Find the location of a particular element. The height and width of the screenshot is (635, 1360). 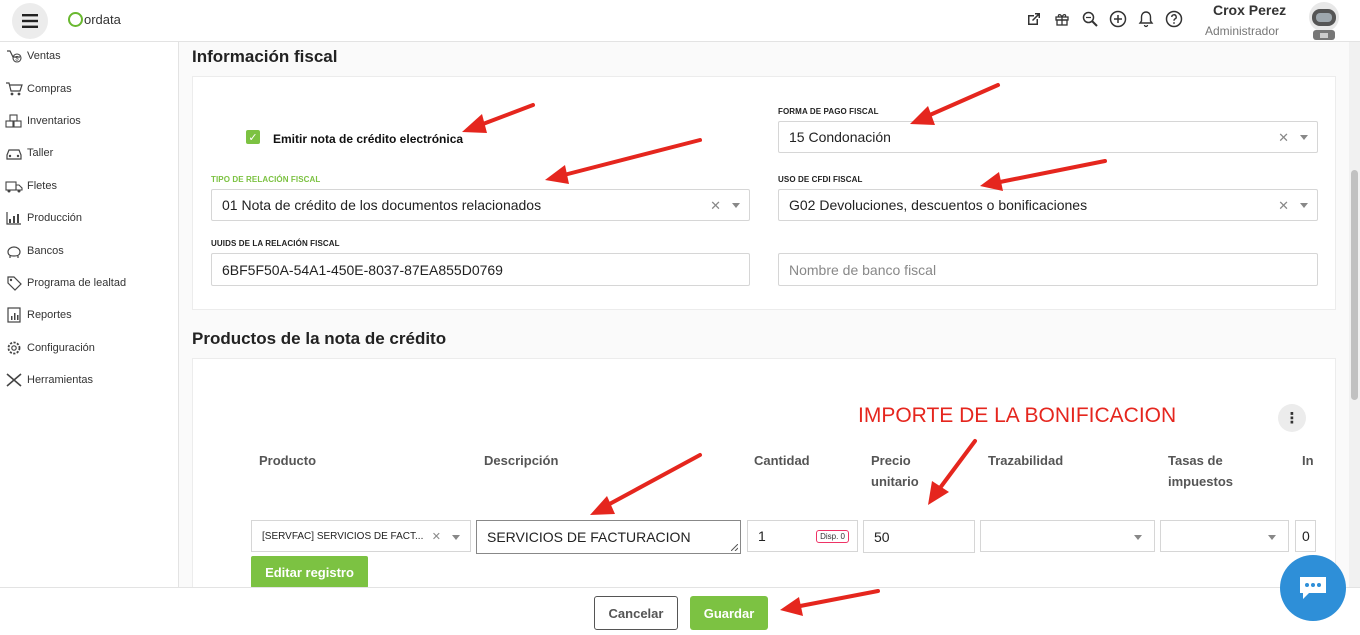

producto-select: [SERVFAC] SERVICIOS DE FACT... ✕ is located at coordinates (361, 536).